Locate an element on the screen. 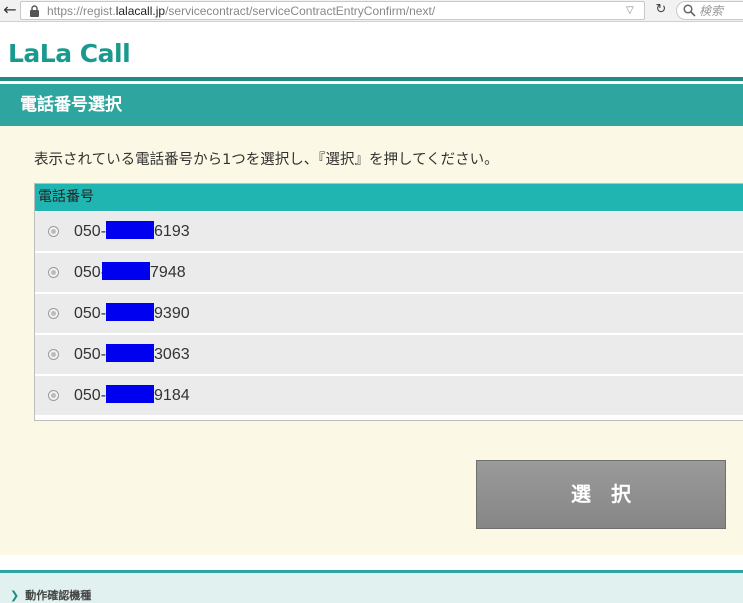 Image resolution: width=743 pixels, height=603 pixels. search-input: 検索 is located at coordinates (709, 10).